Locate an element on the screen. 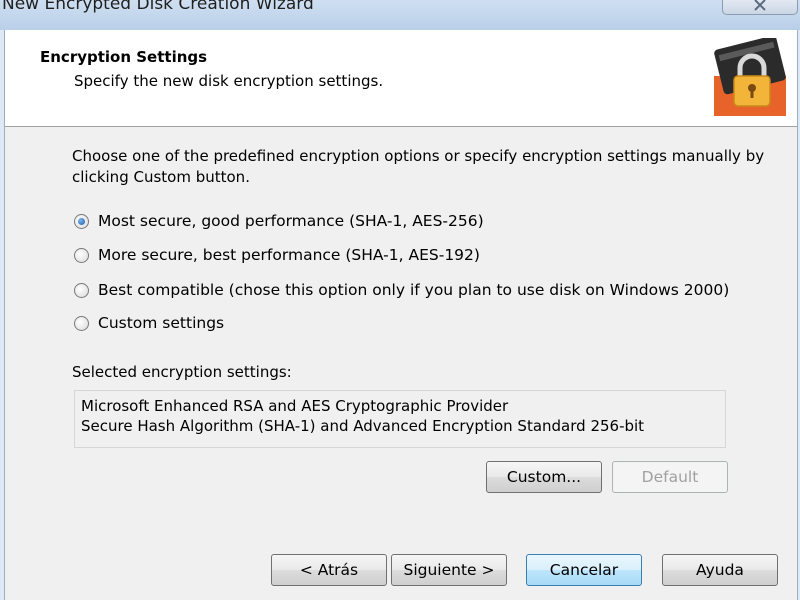  lock-disk-icon is located at coordinates (749, 77).